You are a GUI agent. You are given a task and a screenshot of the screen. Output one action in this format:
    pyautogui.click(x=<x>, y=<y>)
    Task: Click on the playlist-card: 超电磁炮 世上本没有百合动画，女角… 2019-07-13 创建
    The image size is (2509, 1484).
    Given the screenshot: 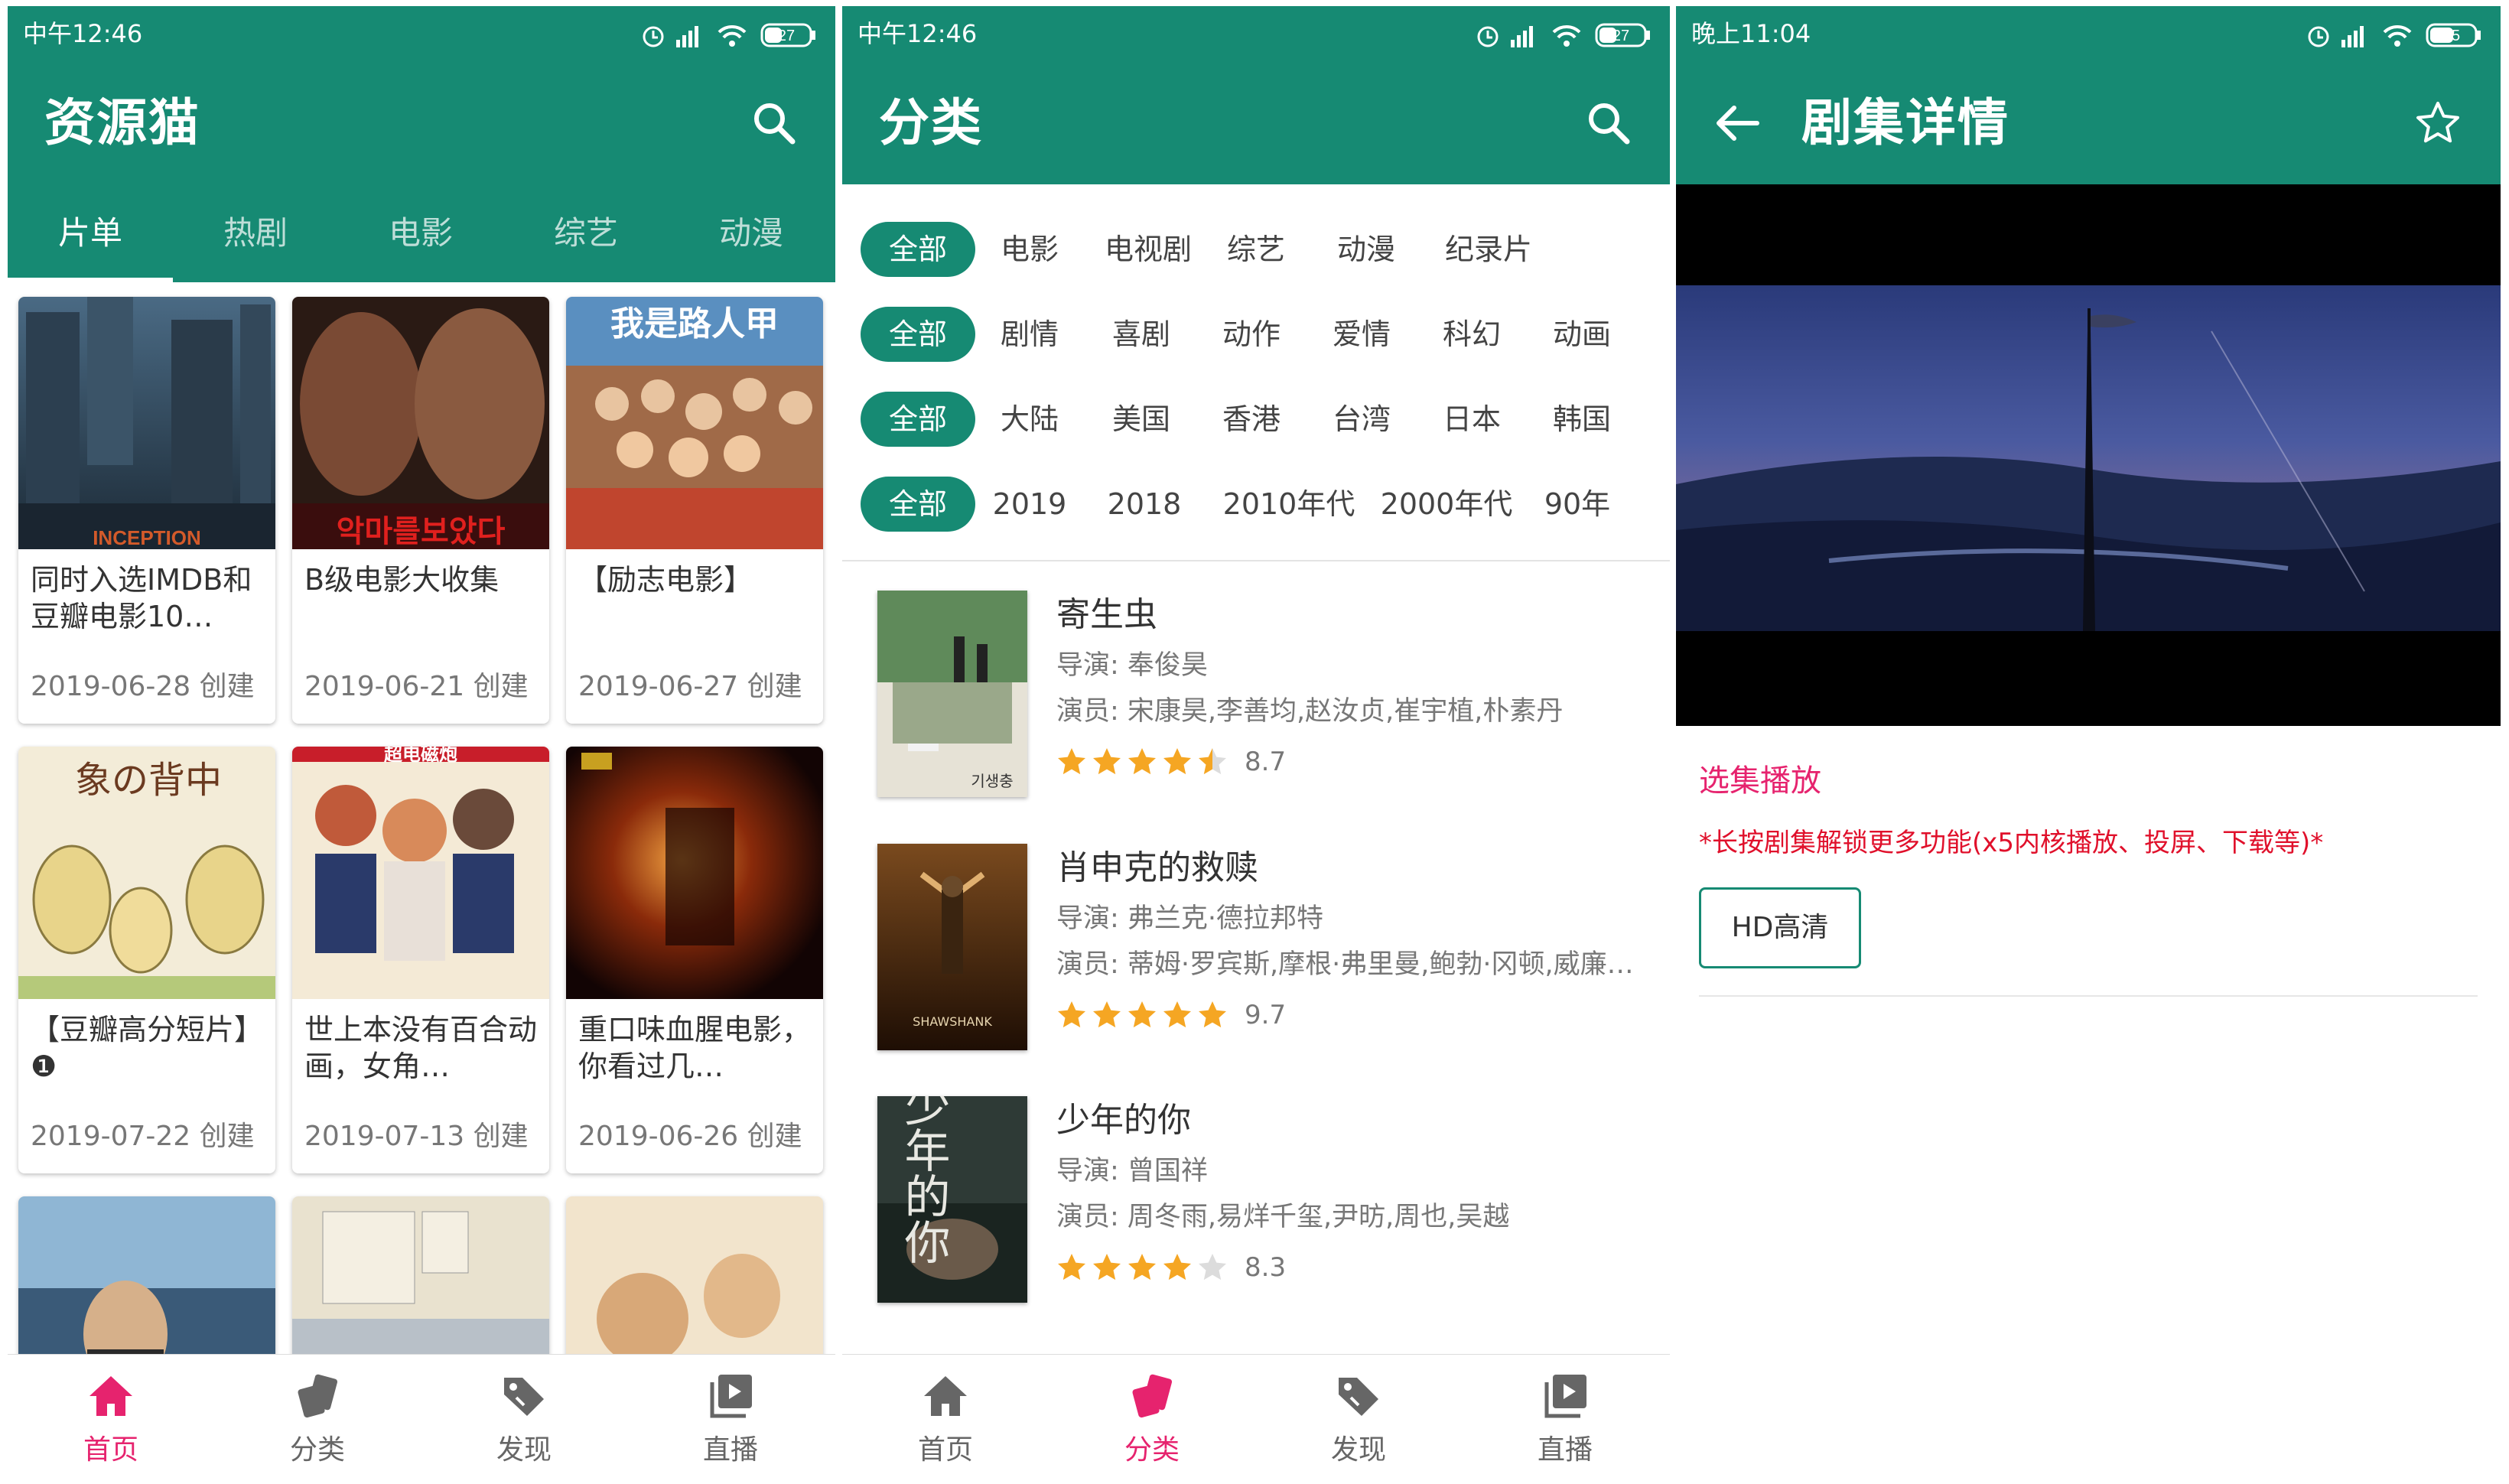 What is the action you would take?
    pyautogui.click(x=420, y=960)
    